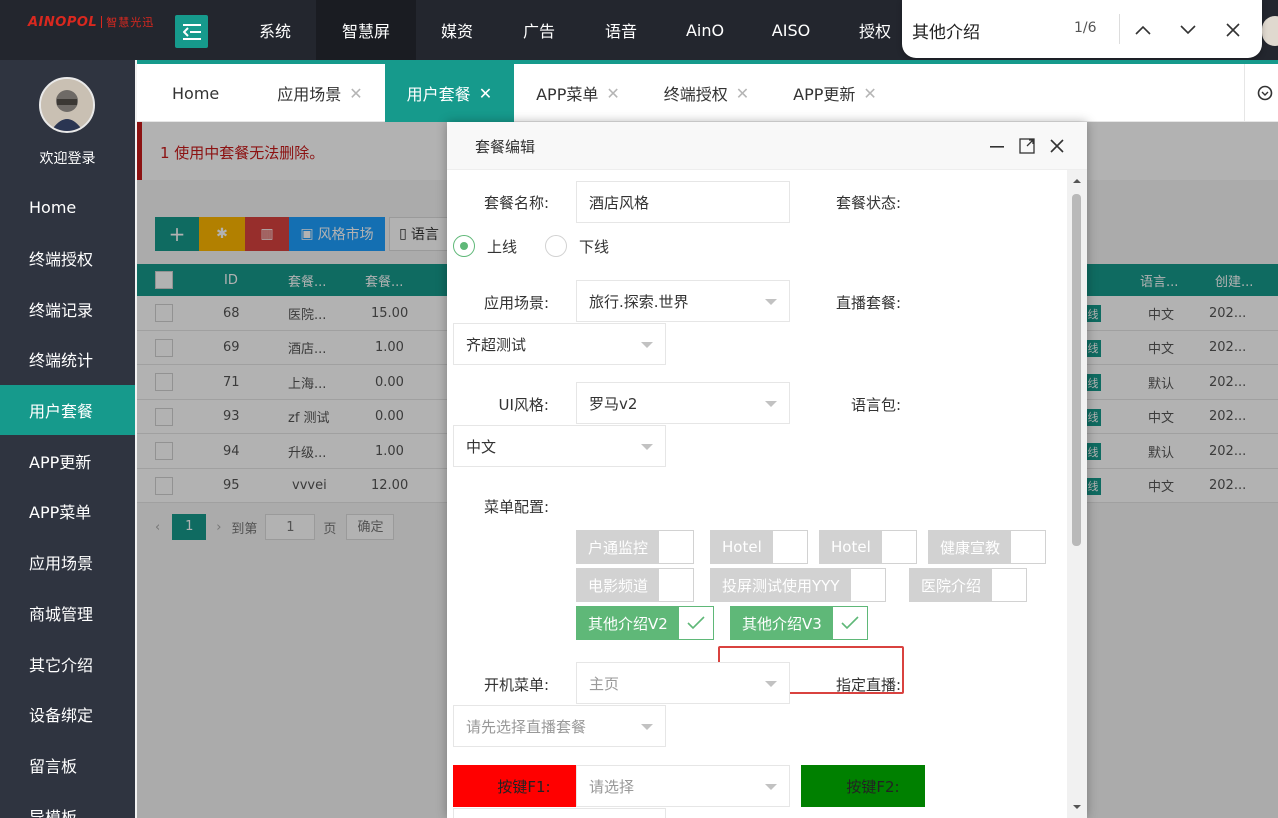 Image resolution: width=1278 pixels, height=818 pixels. I want to click on sidebar-item-app-update: APP更新, so click(67, 460).